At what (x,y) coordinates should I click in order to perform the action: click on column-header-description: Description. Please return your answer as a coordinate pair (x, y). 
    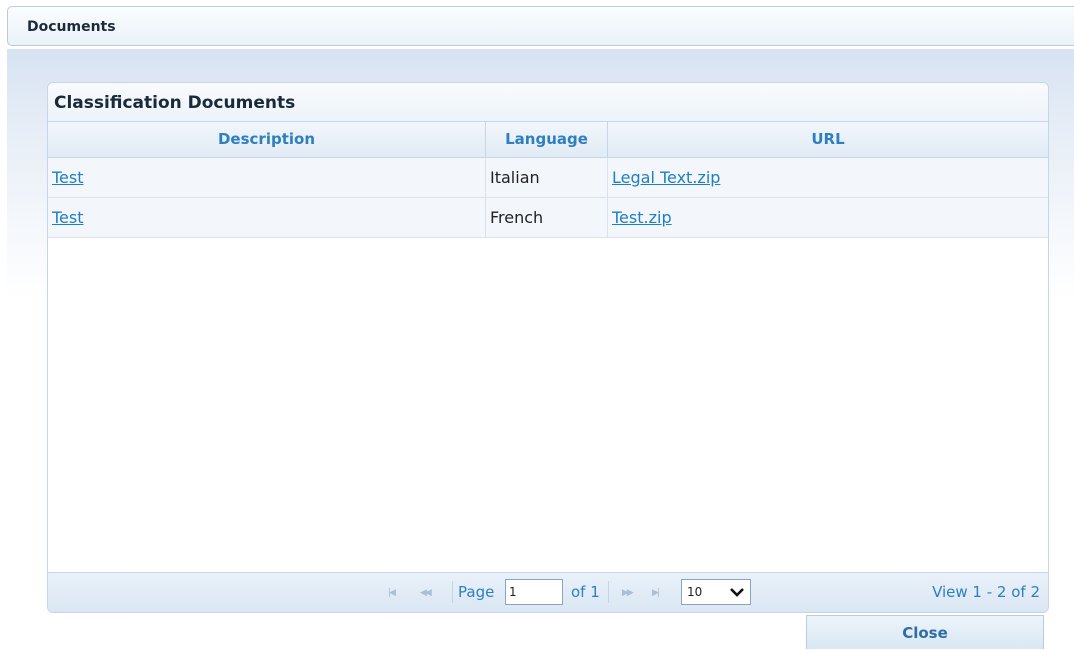
    Looking at the image, I should click on (267, 139).